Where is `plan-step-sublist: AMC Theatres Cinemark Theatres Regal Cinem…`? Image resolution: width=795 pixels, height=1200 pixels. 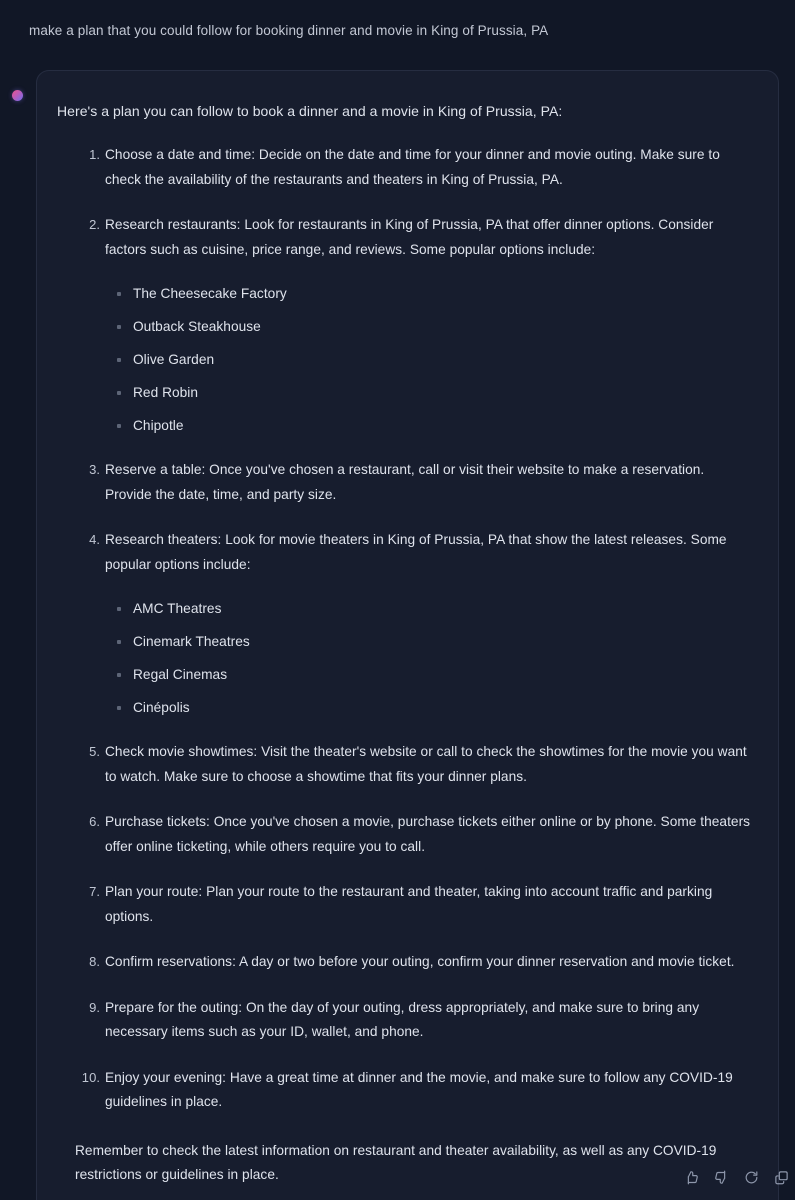
plan-step-sublist: AMC Theatres Cinemark Theatres Regal Cinem… is located at coordinates (428, 658).